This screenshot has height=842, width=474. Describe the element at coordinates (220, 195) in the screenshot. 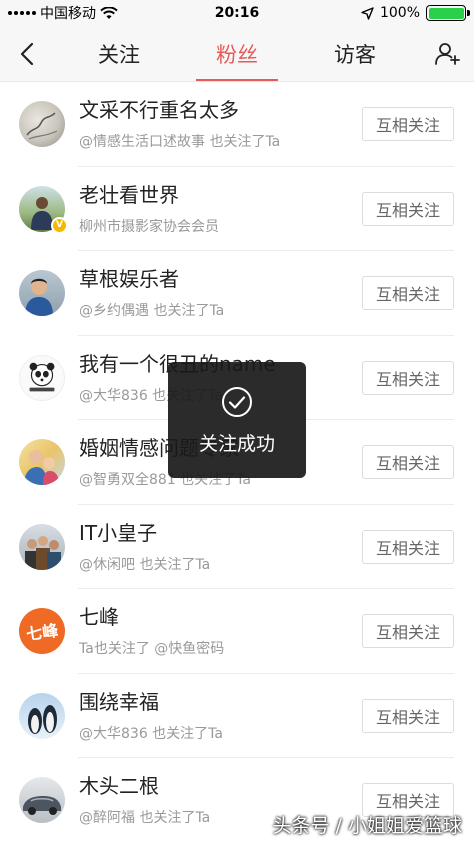

I see `user-name: 老壮看世界` at that location.